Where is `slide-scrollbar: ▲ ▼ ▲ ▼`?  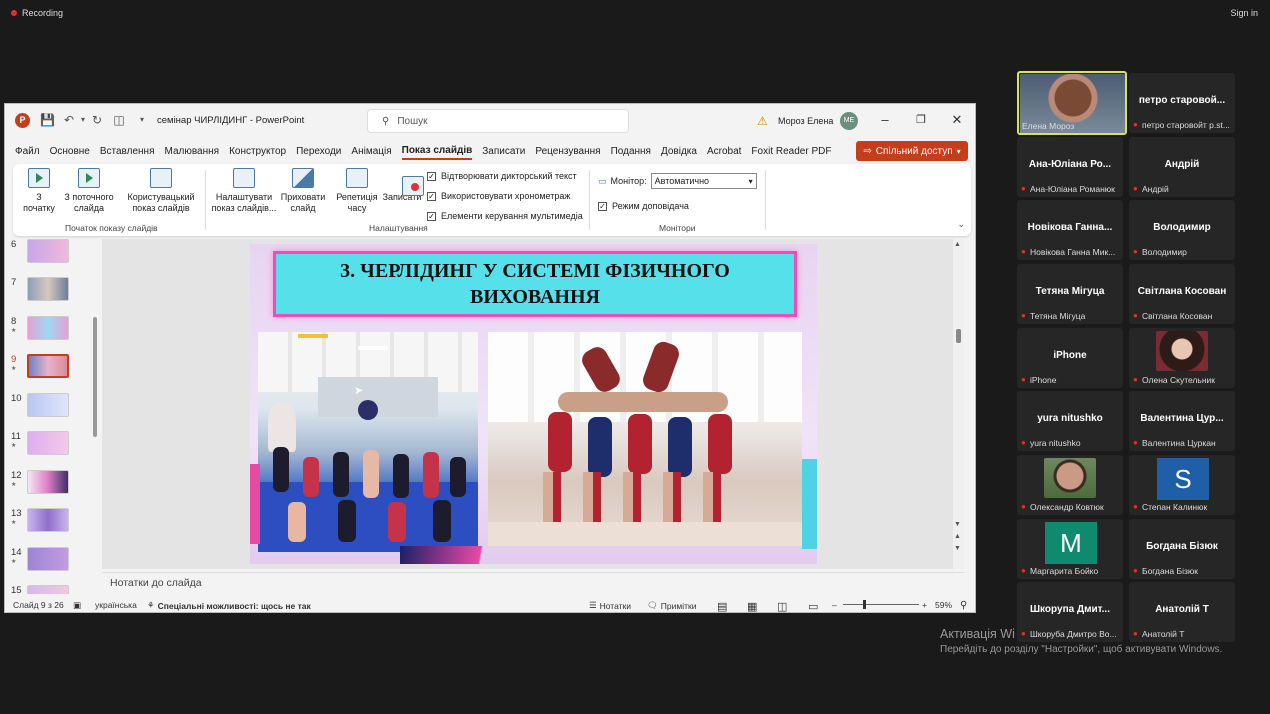
slide-scrollbar: ▲ ▼ ▲ ▼ is located at coordinates (958, 404).